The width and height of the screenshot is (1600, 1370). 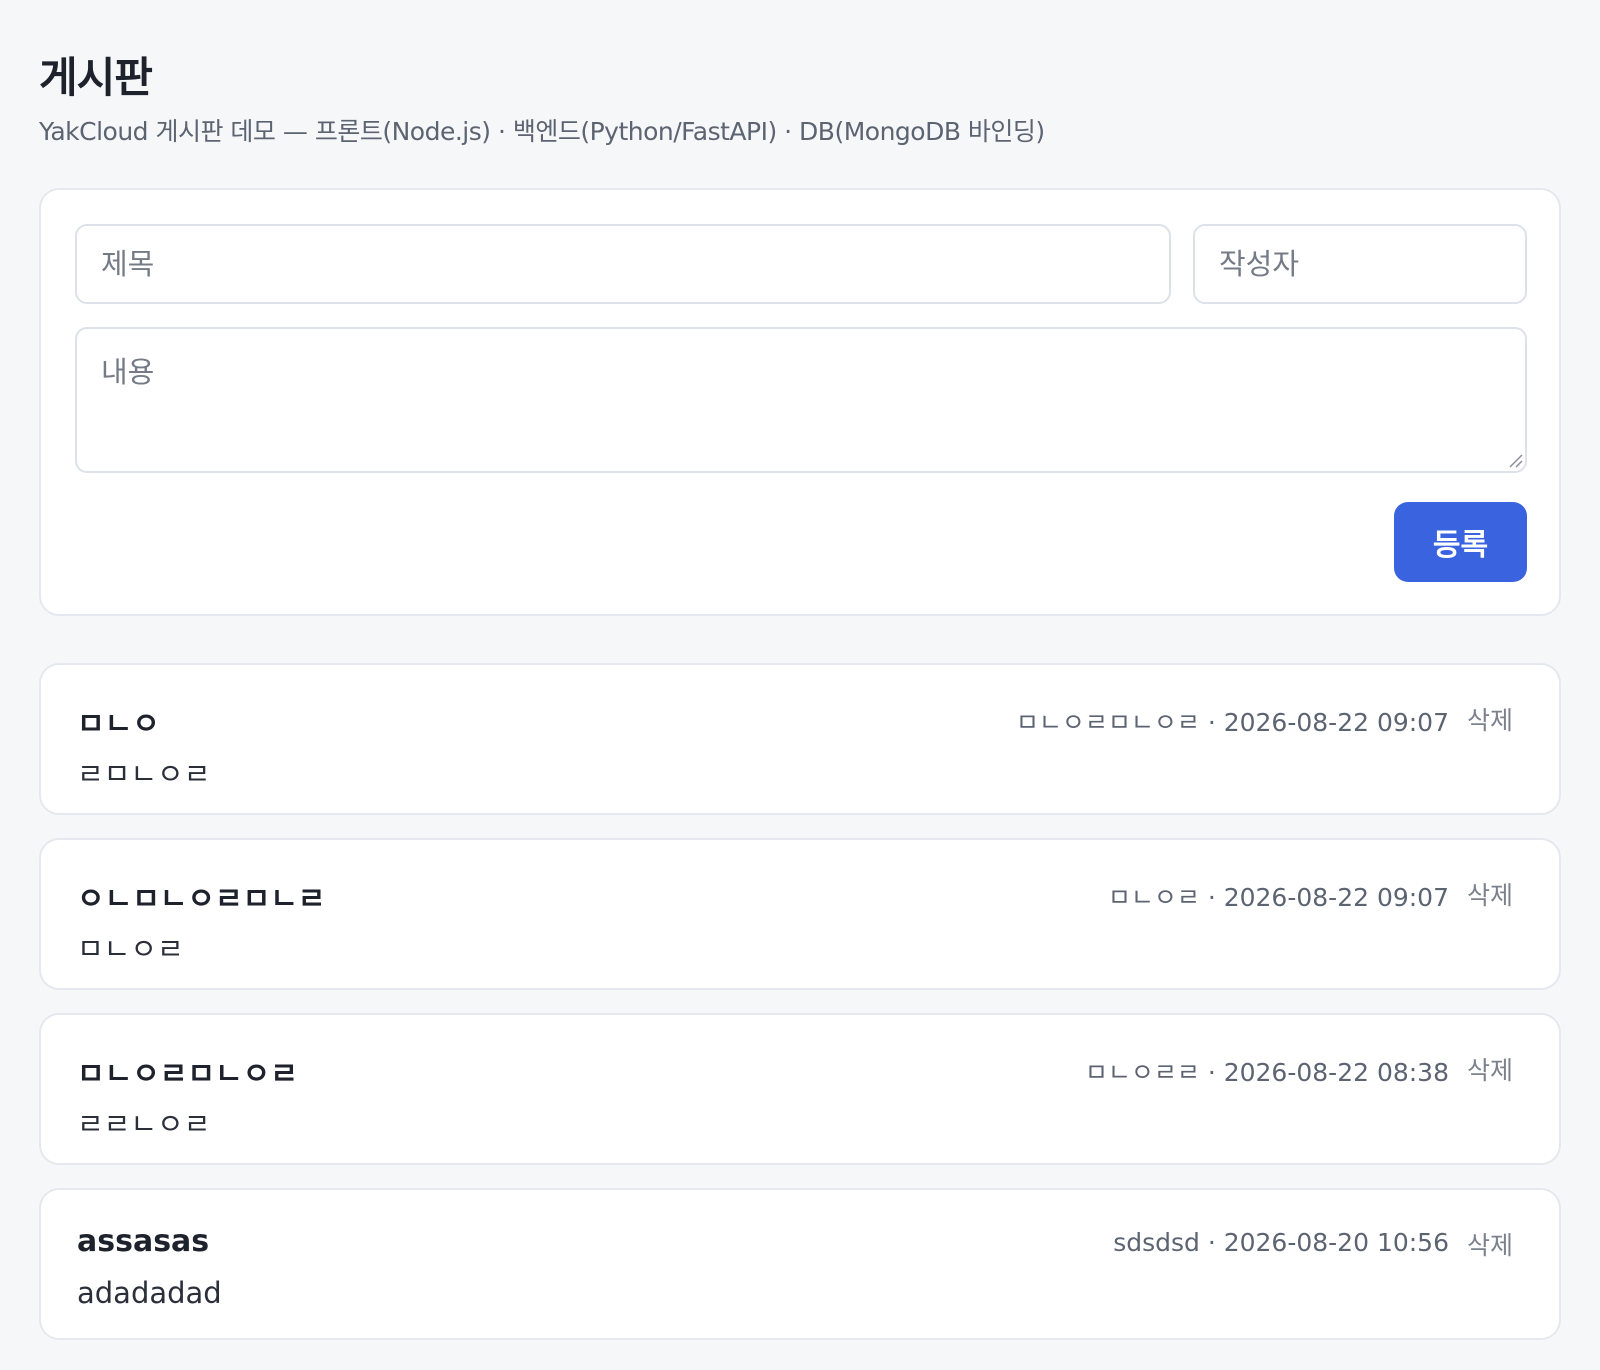 What do you see at coordinates (1278, 897) in the screenshot?
I see `post-meta: ㅁㄴㅇㄹ · 2026-08-22 09:07` at bounding box center [1278, 897].